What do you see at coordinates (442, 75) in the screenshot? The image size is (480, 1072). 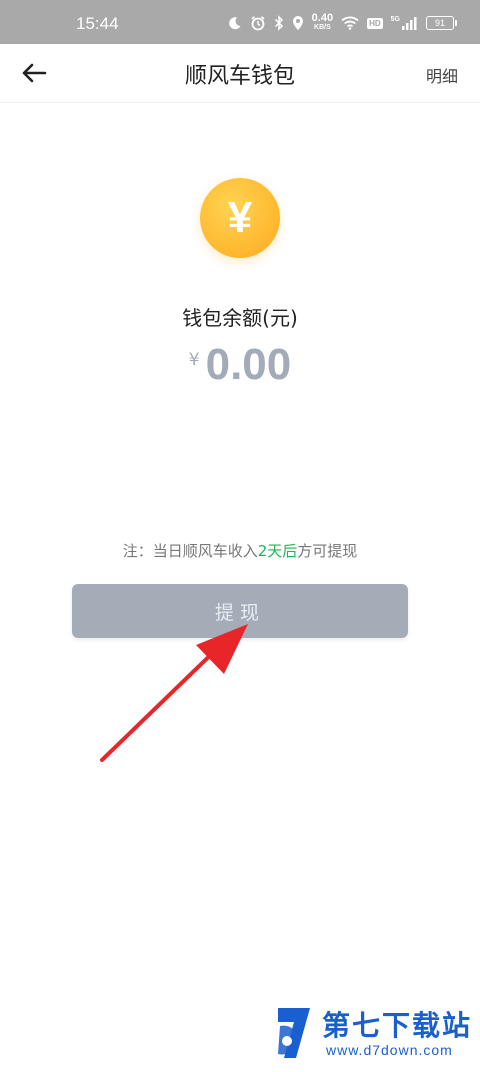 I see `detail-link: 明细` at bounding box center [442, 75].